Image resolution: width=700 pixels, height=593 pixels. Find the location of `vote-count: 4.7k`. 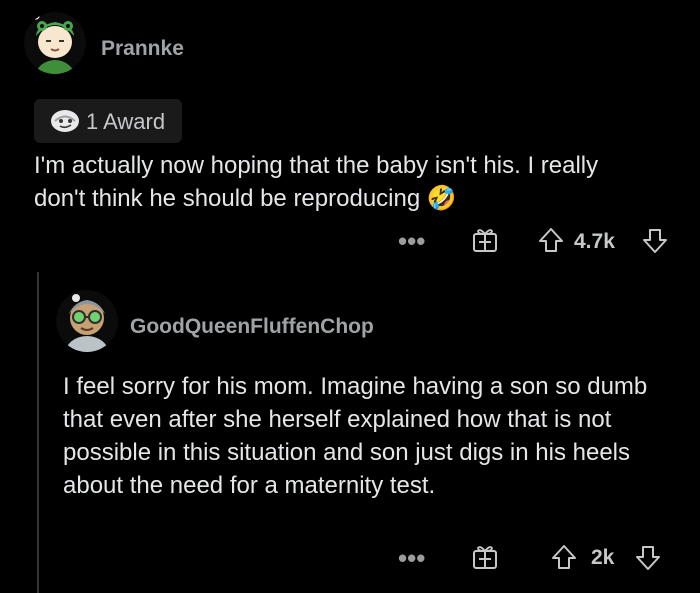

vote-count: 4.7k is located at coordinates (594, 241).